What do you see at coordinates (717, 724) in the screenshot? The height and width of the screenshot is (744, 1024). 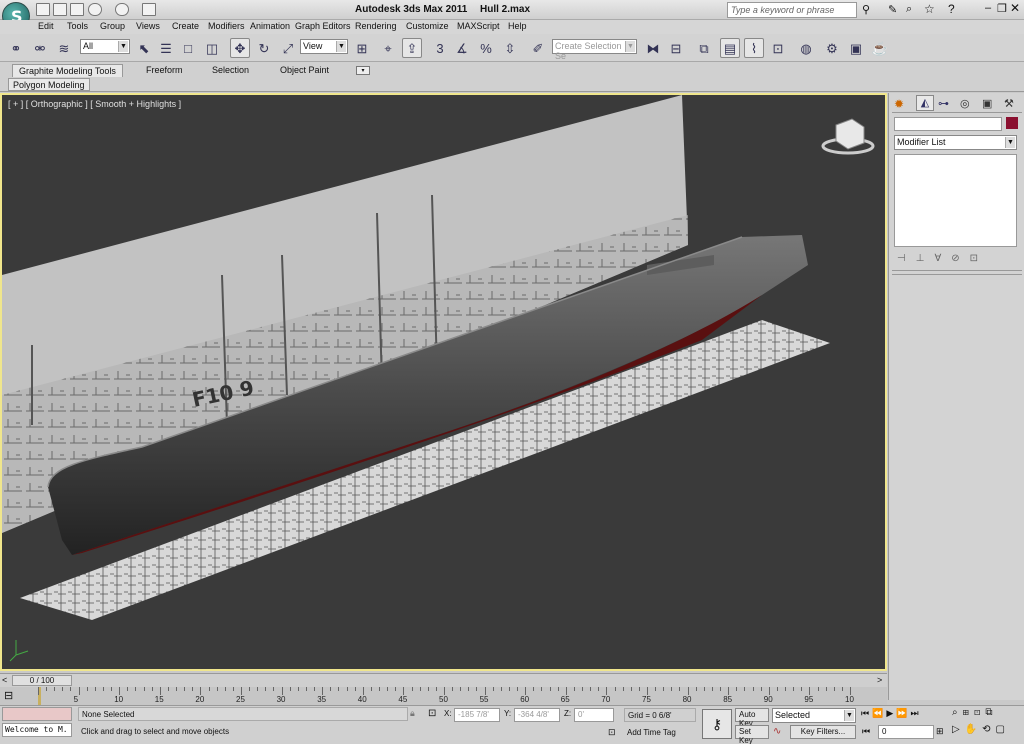 I see `set-key-icon: ⚷` at bounding box center [717, 724].